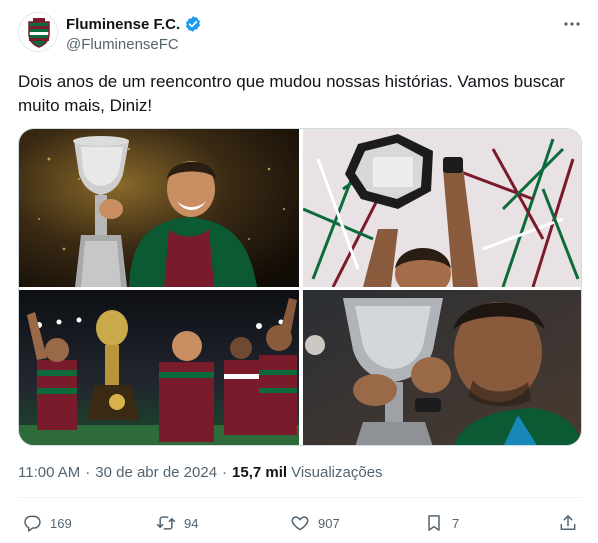 The image size is (598, 543). What do you see at coordinates (159, 208) in the screenshot?
I see `photo-coach-trophy` at bounding box center [159, 208].